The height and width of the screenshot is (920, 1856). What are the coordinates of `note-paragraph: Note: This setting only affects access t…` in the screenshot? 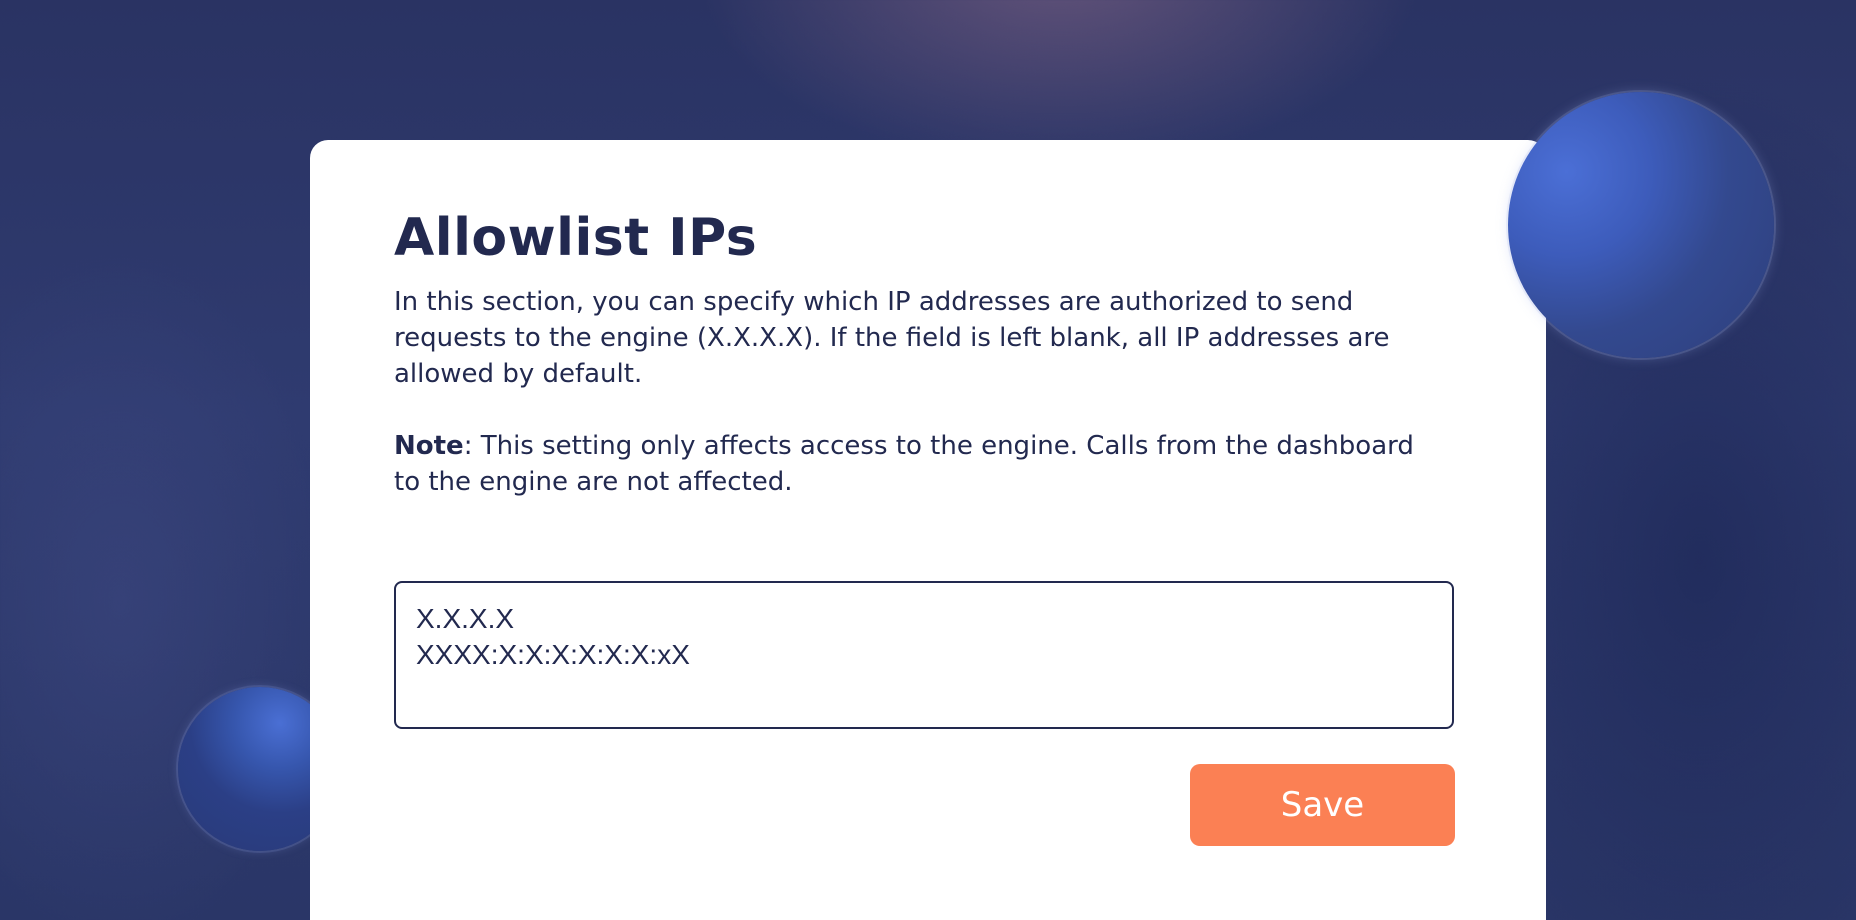 It's located at (914, 464).